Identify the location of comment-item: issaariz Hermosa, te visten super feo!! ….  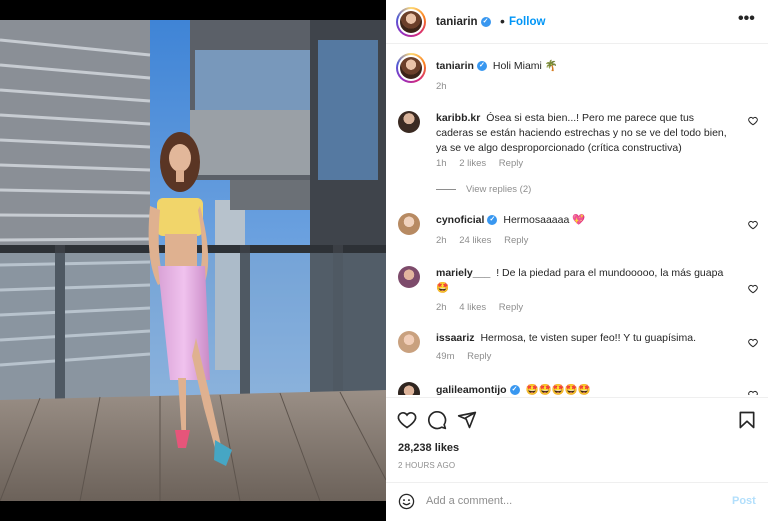
(577, 351).